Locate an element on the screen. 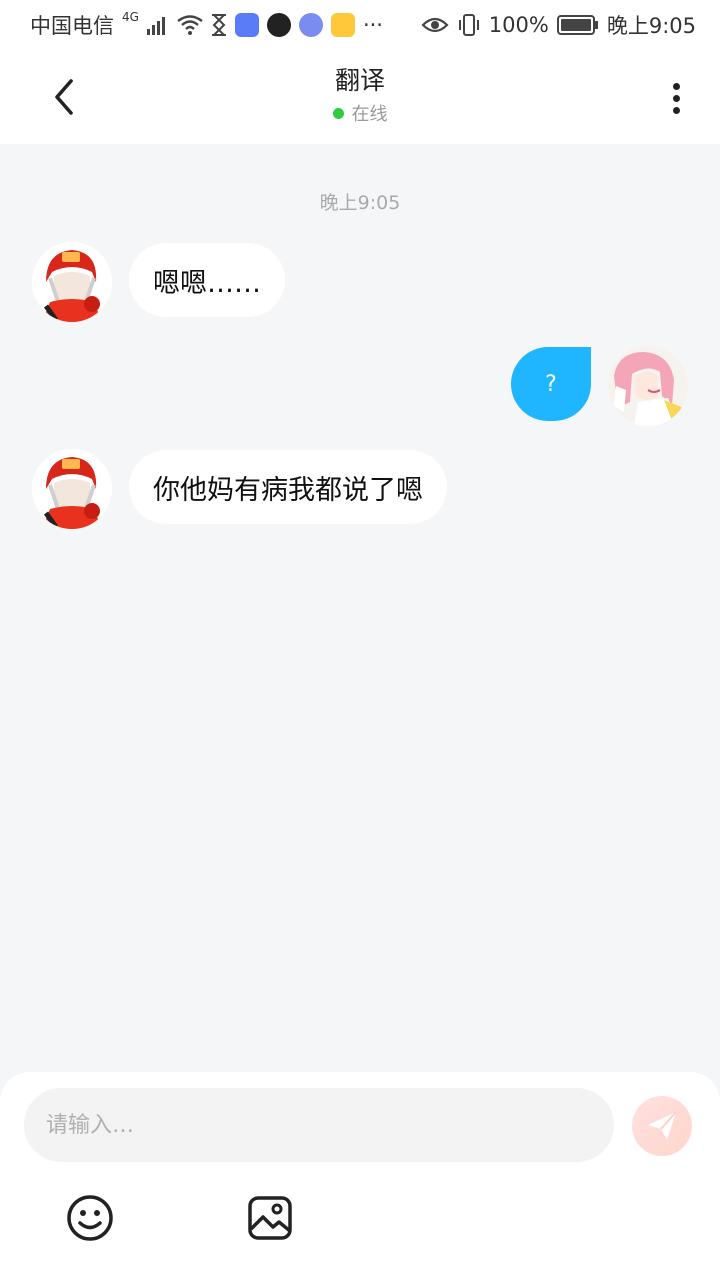 The width and height of the screenshot is (720, 1280). message-input is located at coordinates (319, 1125).